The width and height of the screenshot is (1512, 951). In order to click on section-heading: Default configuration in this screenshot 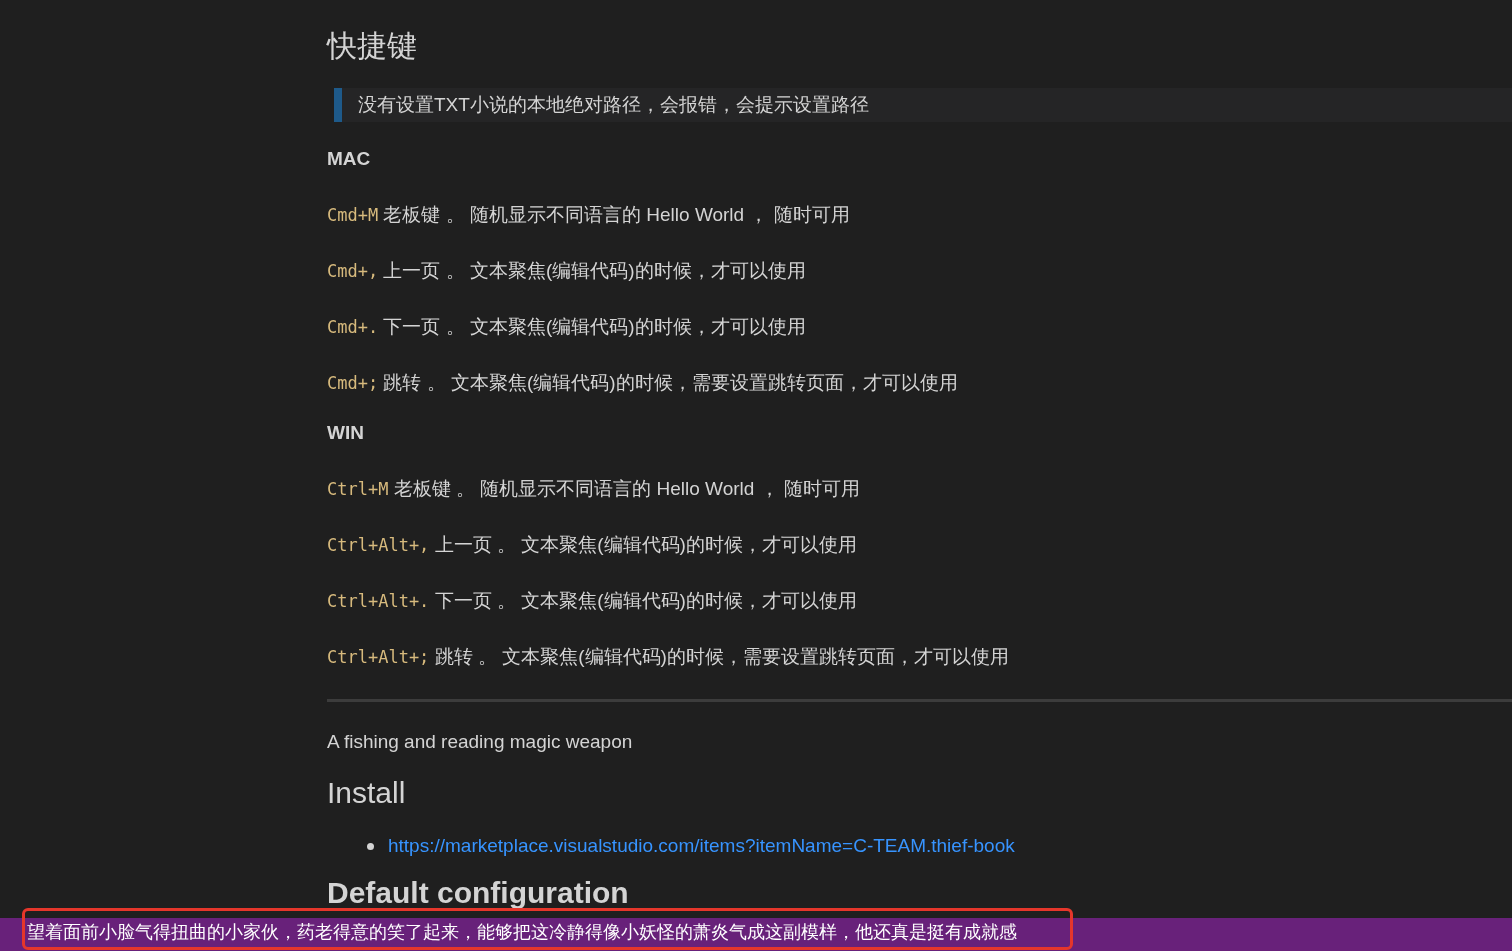, I will do `click(478, 893)`.